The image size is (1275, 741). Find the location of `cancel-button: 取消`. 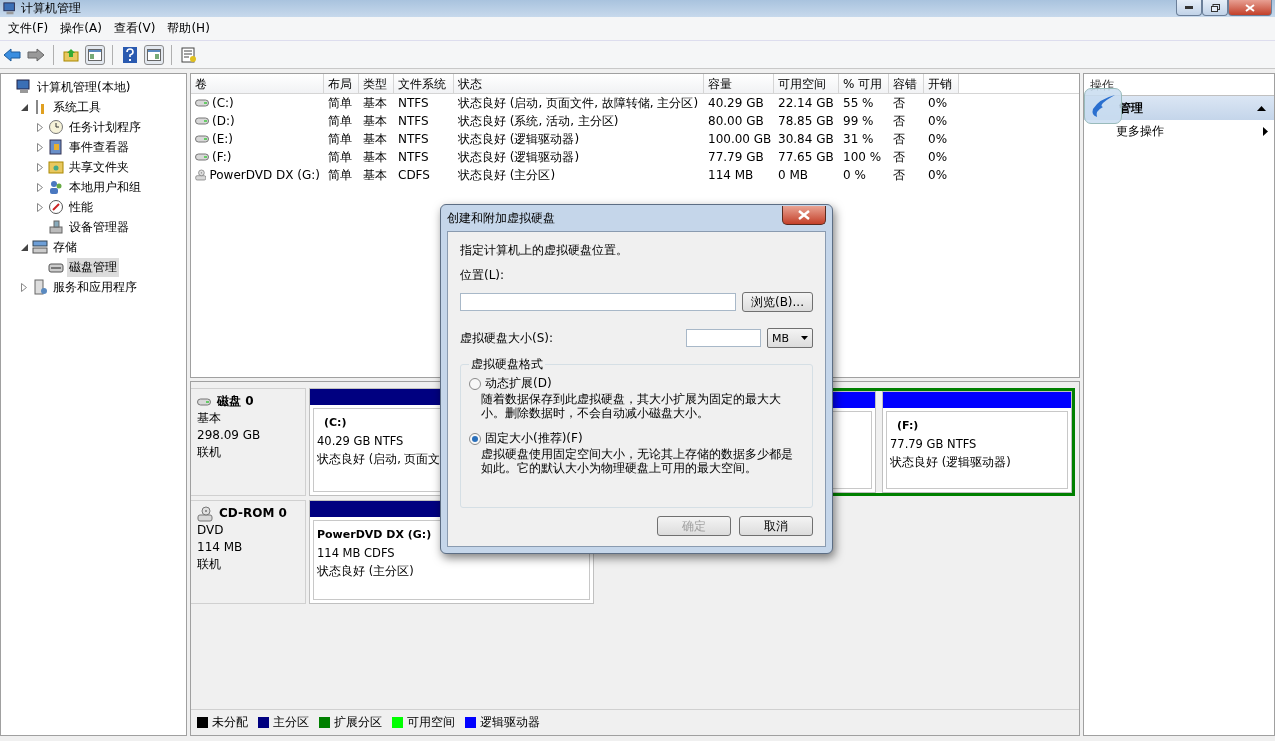

cancel-button: 取消 is located at coordinates (776, 526).